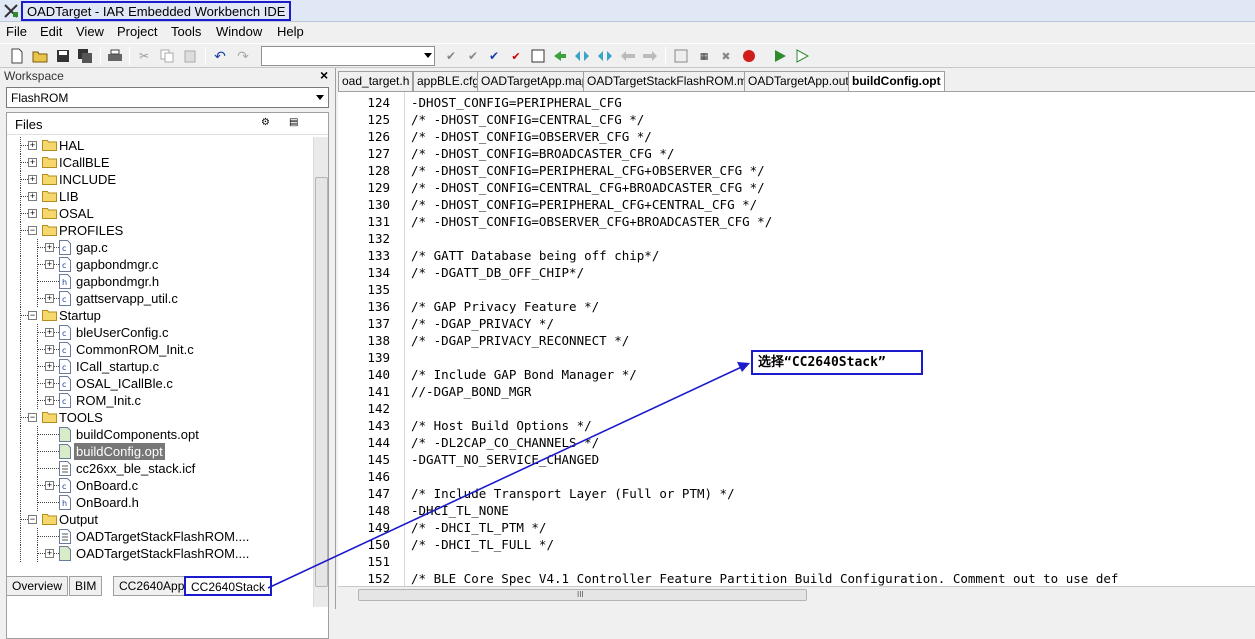 The width and height of the screenshot is (1255, 639). I want to click on menu-help: Help, so click(290, 32).